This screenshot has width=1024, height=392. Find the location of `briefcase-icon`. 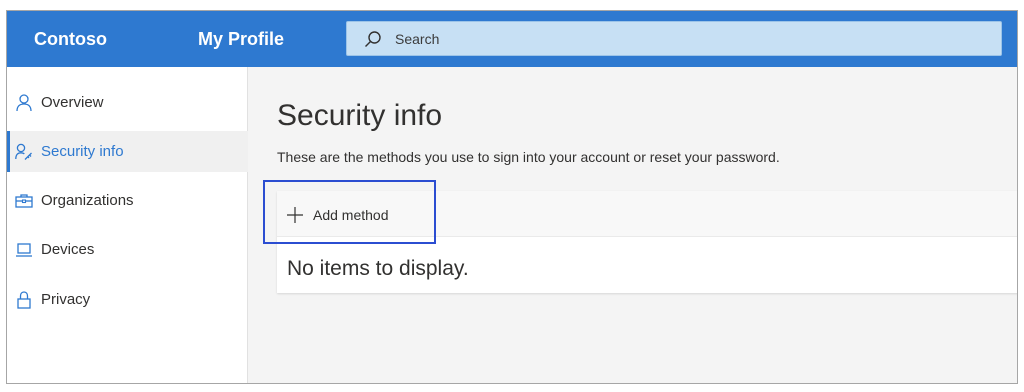

briefcase-icon is located at coordinates (24, 201).